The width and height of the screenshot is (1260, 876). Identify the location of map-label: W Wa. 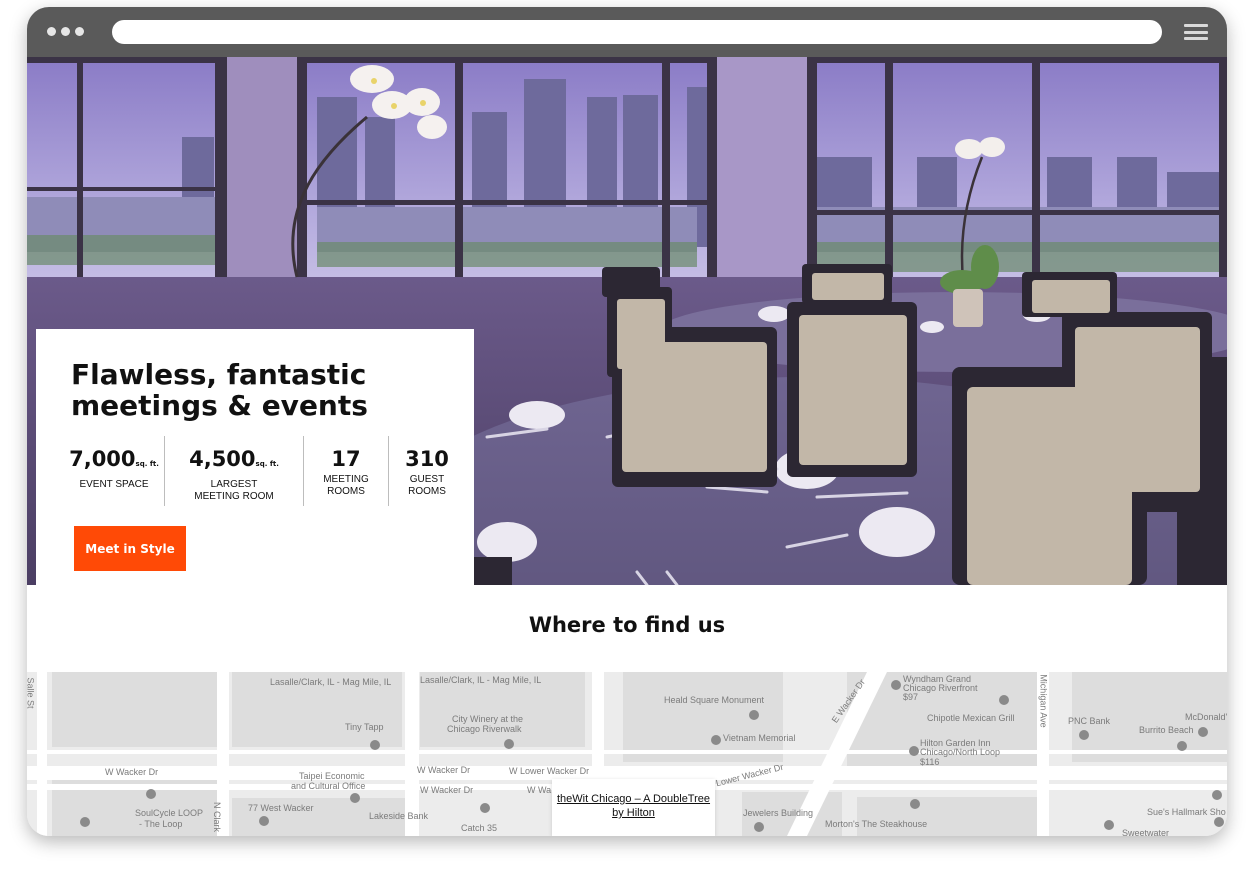
(539, 790).